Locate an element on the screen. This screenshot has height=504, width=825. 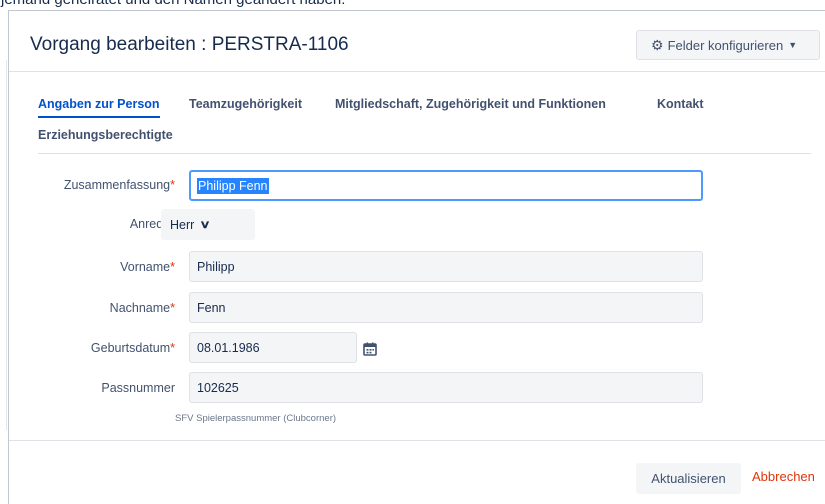
summary-input: Philipp Fenn is located at coordinates (446, 185).